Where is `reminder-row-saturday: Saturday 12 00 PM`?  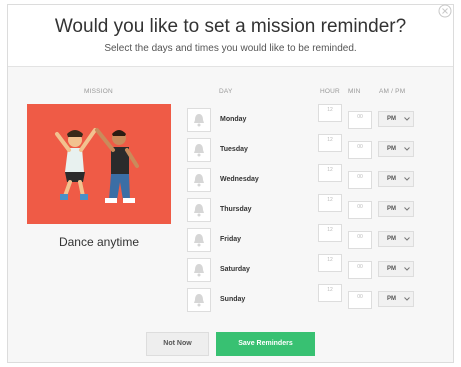
reminder-row-saturday: Saturday 12 00 PM is located at coordinates (230, 269).